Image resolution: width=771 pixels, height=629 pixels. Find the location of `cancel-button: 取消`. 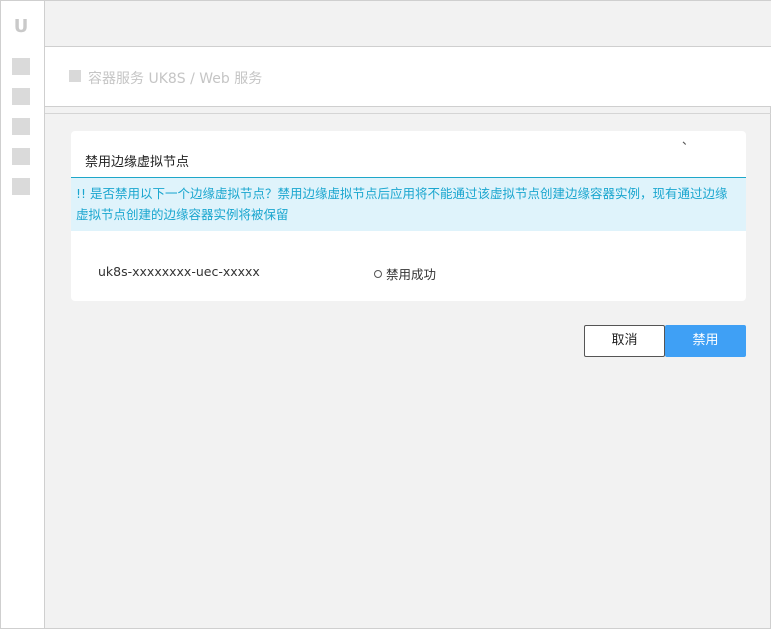

cancel-button: 取消 is located at coordinates (624, 341).